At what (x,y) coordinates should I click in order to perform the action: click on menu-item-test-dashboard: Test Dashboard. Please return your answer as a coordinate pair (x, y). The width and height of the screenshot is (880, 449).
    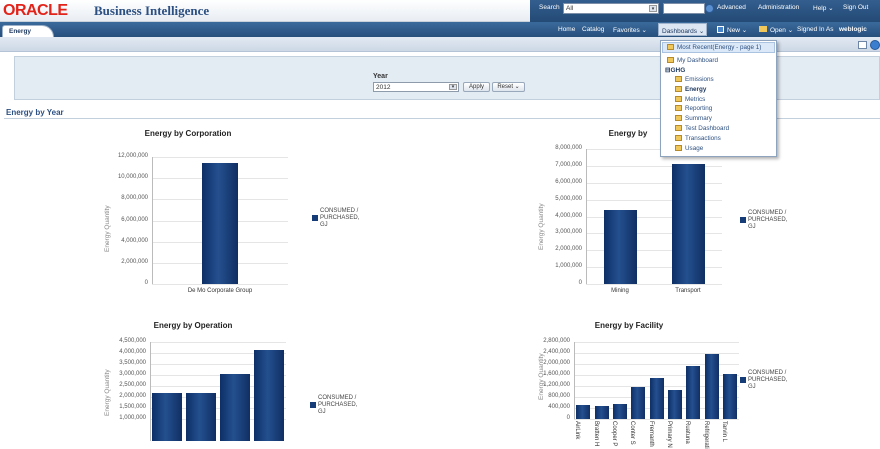
    Looking at the image, I should click on (707, 128).